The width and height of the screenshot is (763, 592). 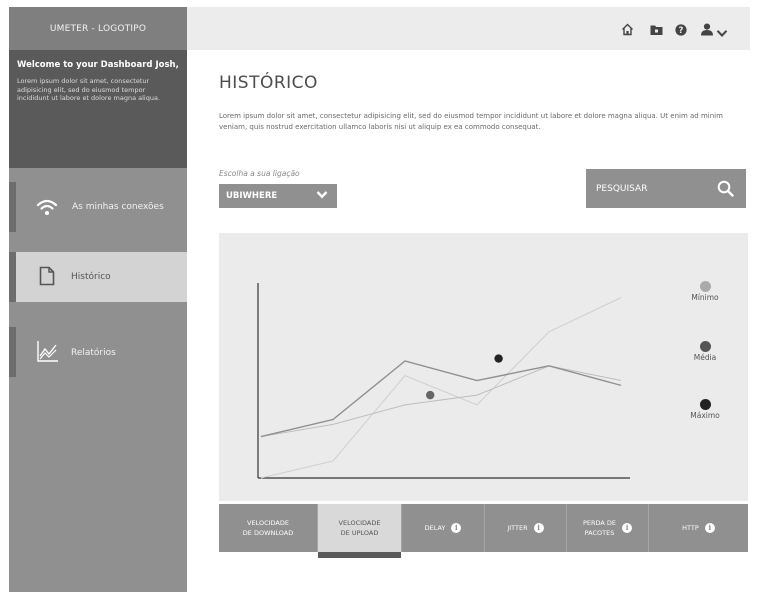 I want to click on legend-item-minimo: Mínimo, so click(x=705, y=291).